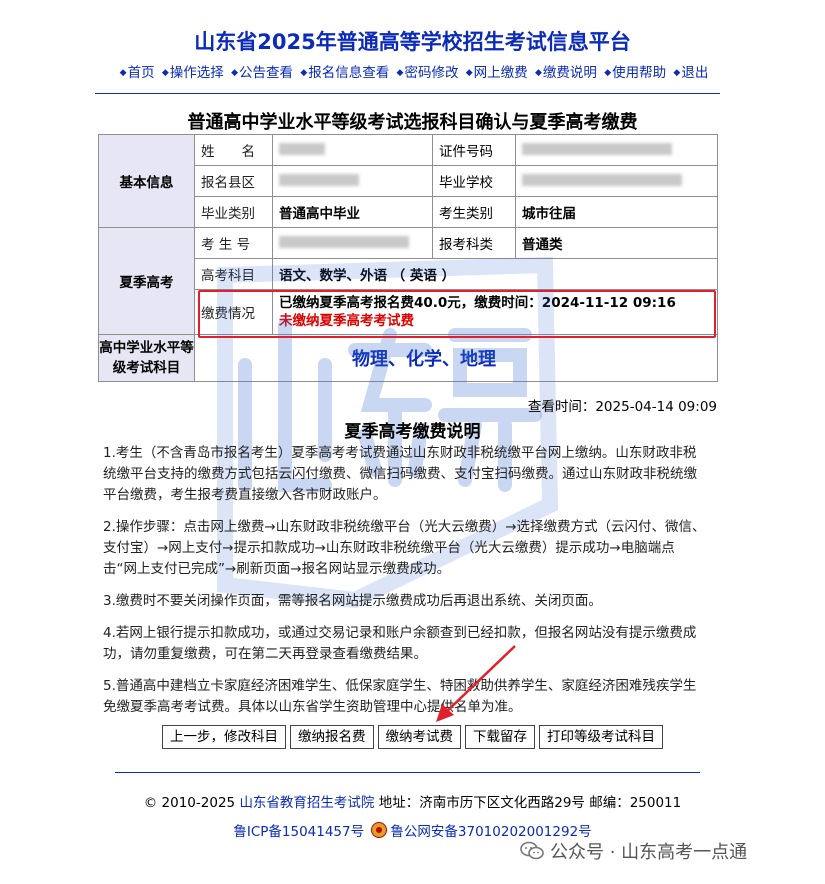  I want to click on nav-logout: 退出, so click(694, 73).